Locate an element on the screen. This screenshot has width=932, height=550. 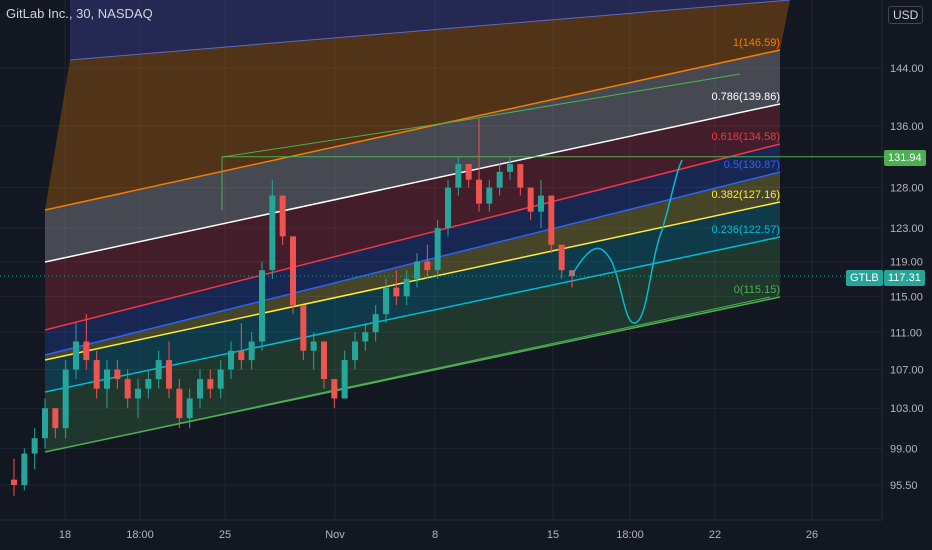
y-tick-label: 128.00 is located at coordinates (907, 189).